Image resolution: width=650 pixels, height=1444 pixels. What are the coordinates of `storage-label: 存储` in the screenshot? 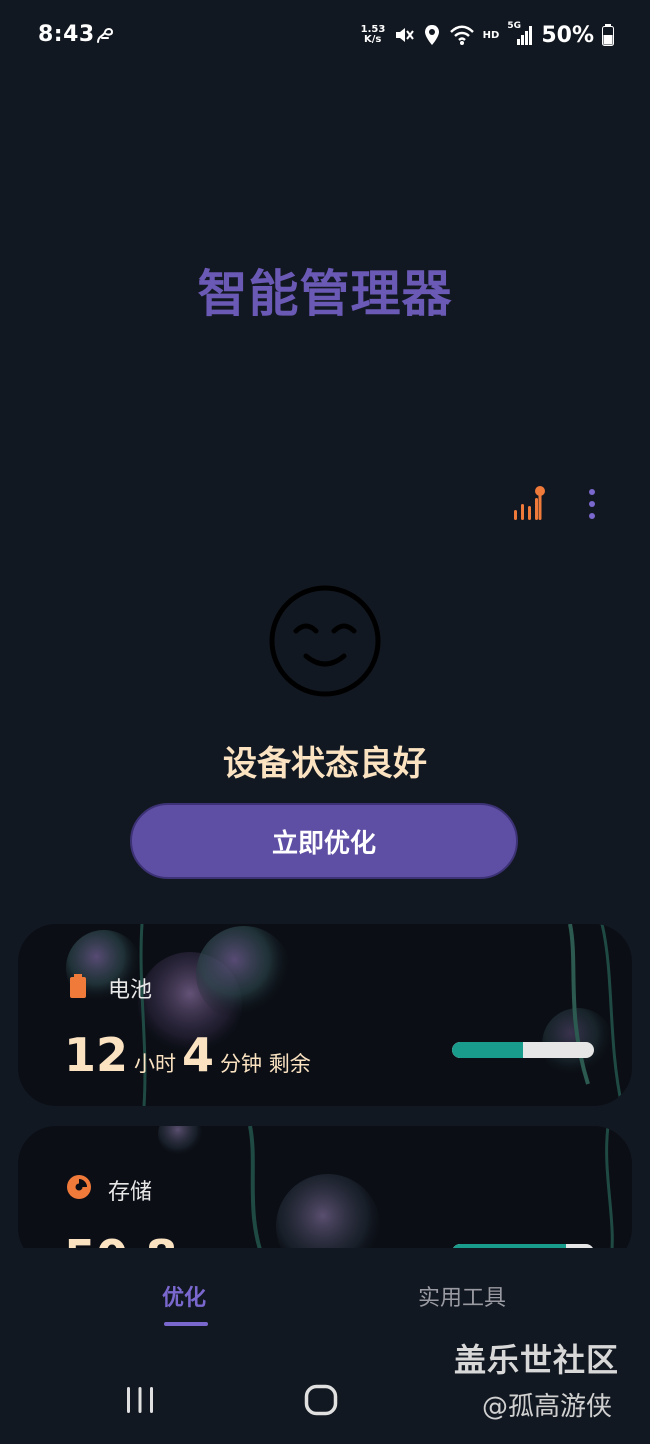 It's located at (130, 1192).